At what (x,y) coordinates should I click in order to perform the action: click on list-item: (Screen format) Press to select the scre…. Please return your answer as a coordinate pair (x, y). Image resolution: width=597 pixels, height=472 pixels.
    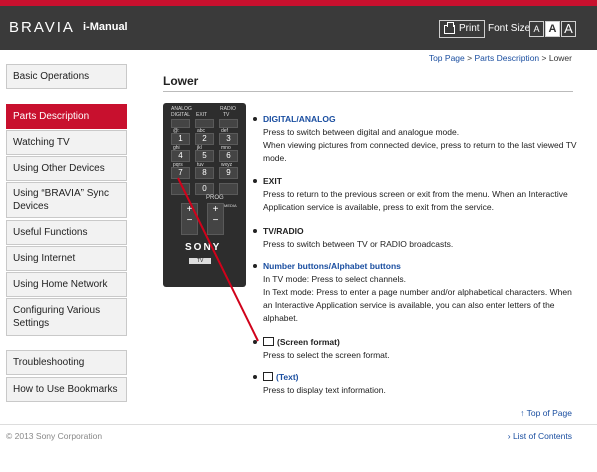
    Looking at the image, I should click on (415, 349).